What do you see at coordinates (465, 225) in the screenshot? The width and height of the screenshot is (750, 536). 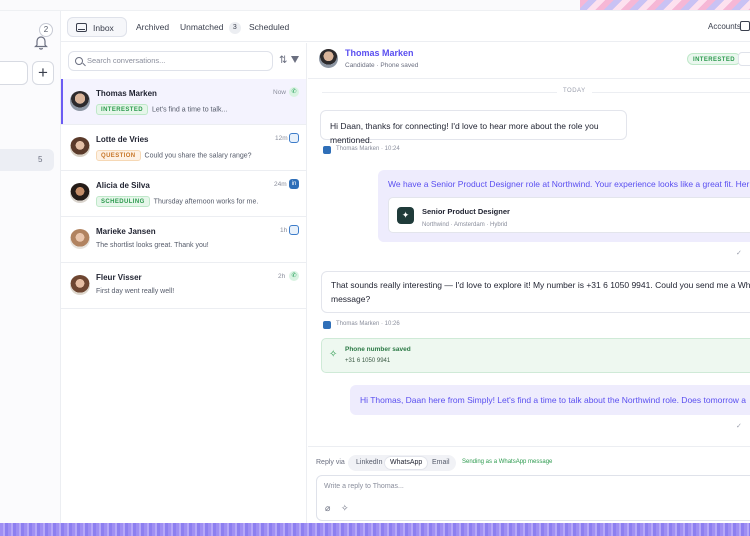 I see `job-subtitle: Northwind · Amsterdam · Hybrid` at bounding box center [465, 225].